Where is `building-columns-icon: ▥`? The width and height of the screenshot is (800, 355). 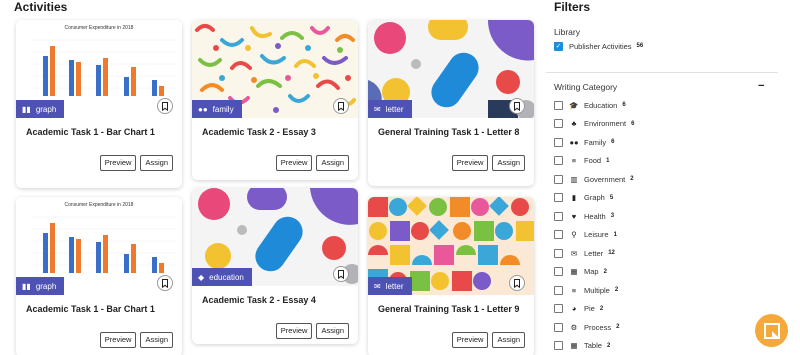 building-columns-icon: ▥ is located at coordinates (574, 179).